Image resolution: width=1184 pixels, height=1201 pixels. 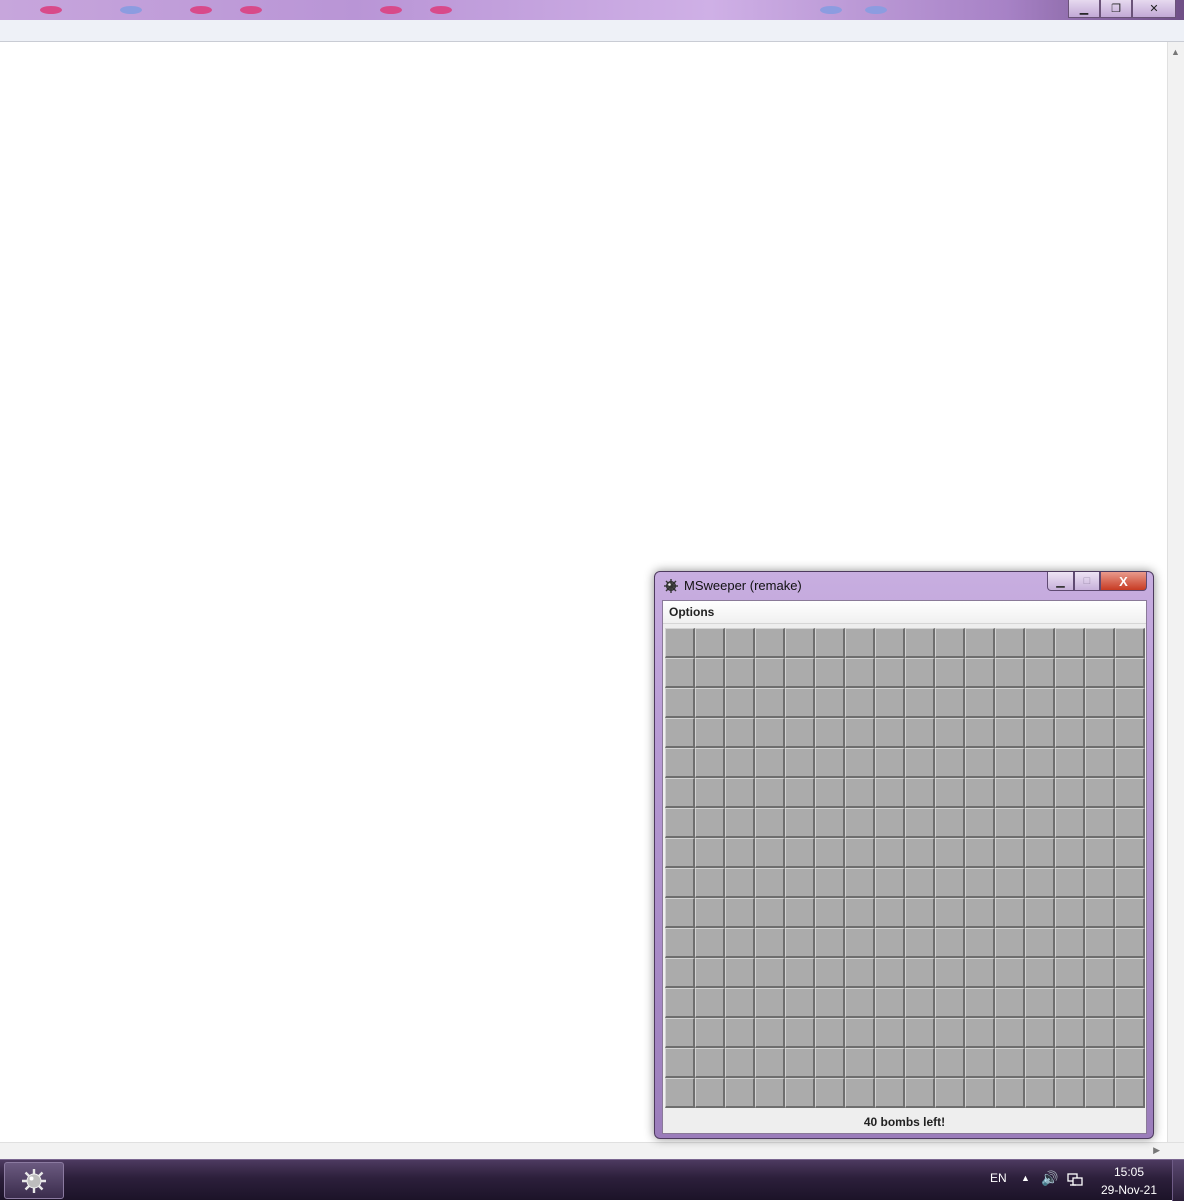 I want to click on background-vertical-scrollbar: ▲, so click(x=1175, y=592).